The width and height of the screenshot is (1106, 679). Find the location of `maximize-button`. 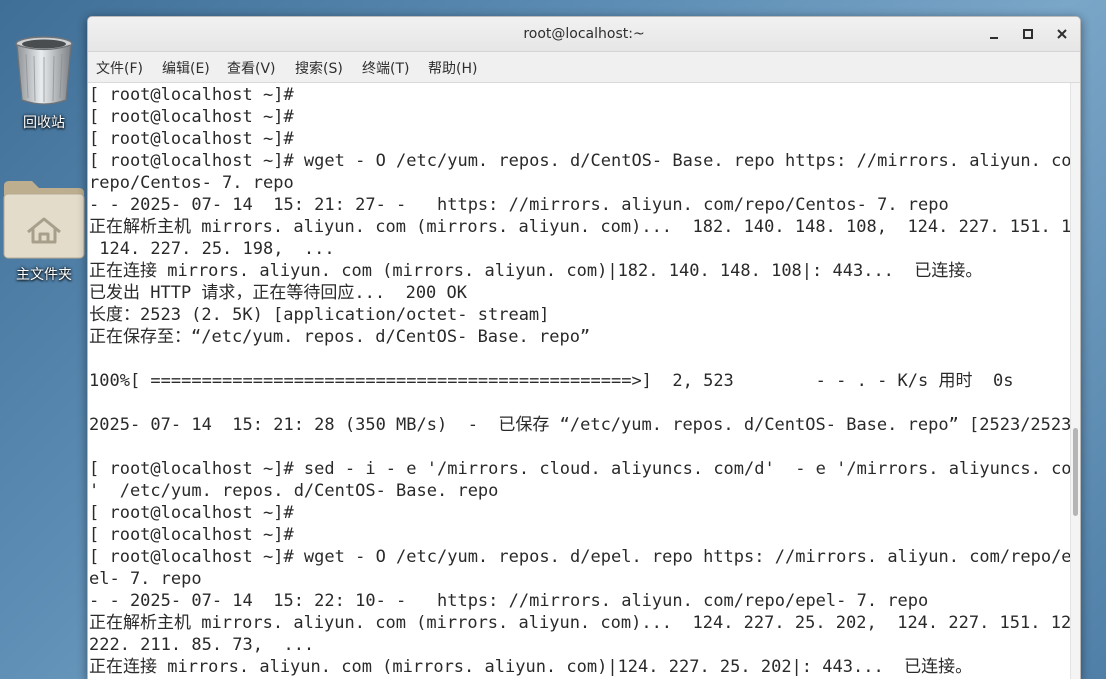

maximize-button is located at coordinates (1028, 34).